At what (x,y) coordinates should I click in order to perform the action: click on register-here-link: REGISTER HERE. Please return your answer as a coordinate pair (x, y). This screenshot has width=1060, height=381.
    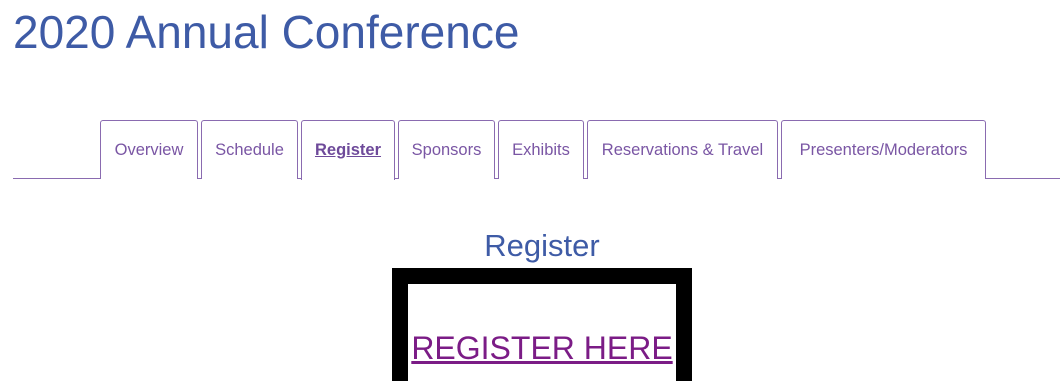
    Looking at the image, I should click on (542, 348).